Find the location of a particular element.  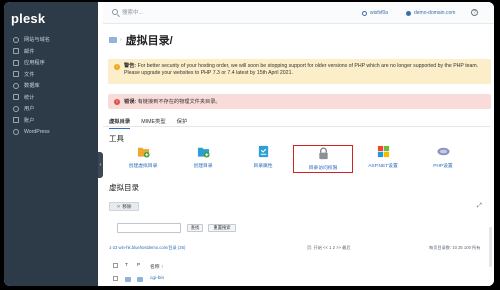

help-icon: ? is located at coordinates (474, 12).